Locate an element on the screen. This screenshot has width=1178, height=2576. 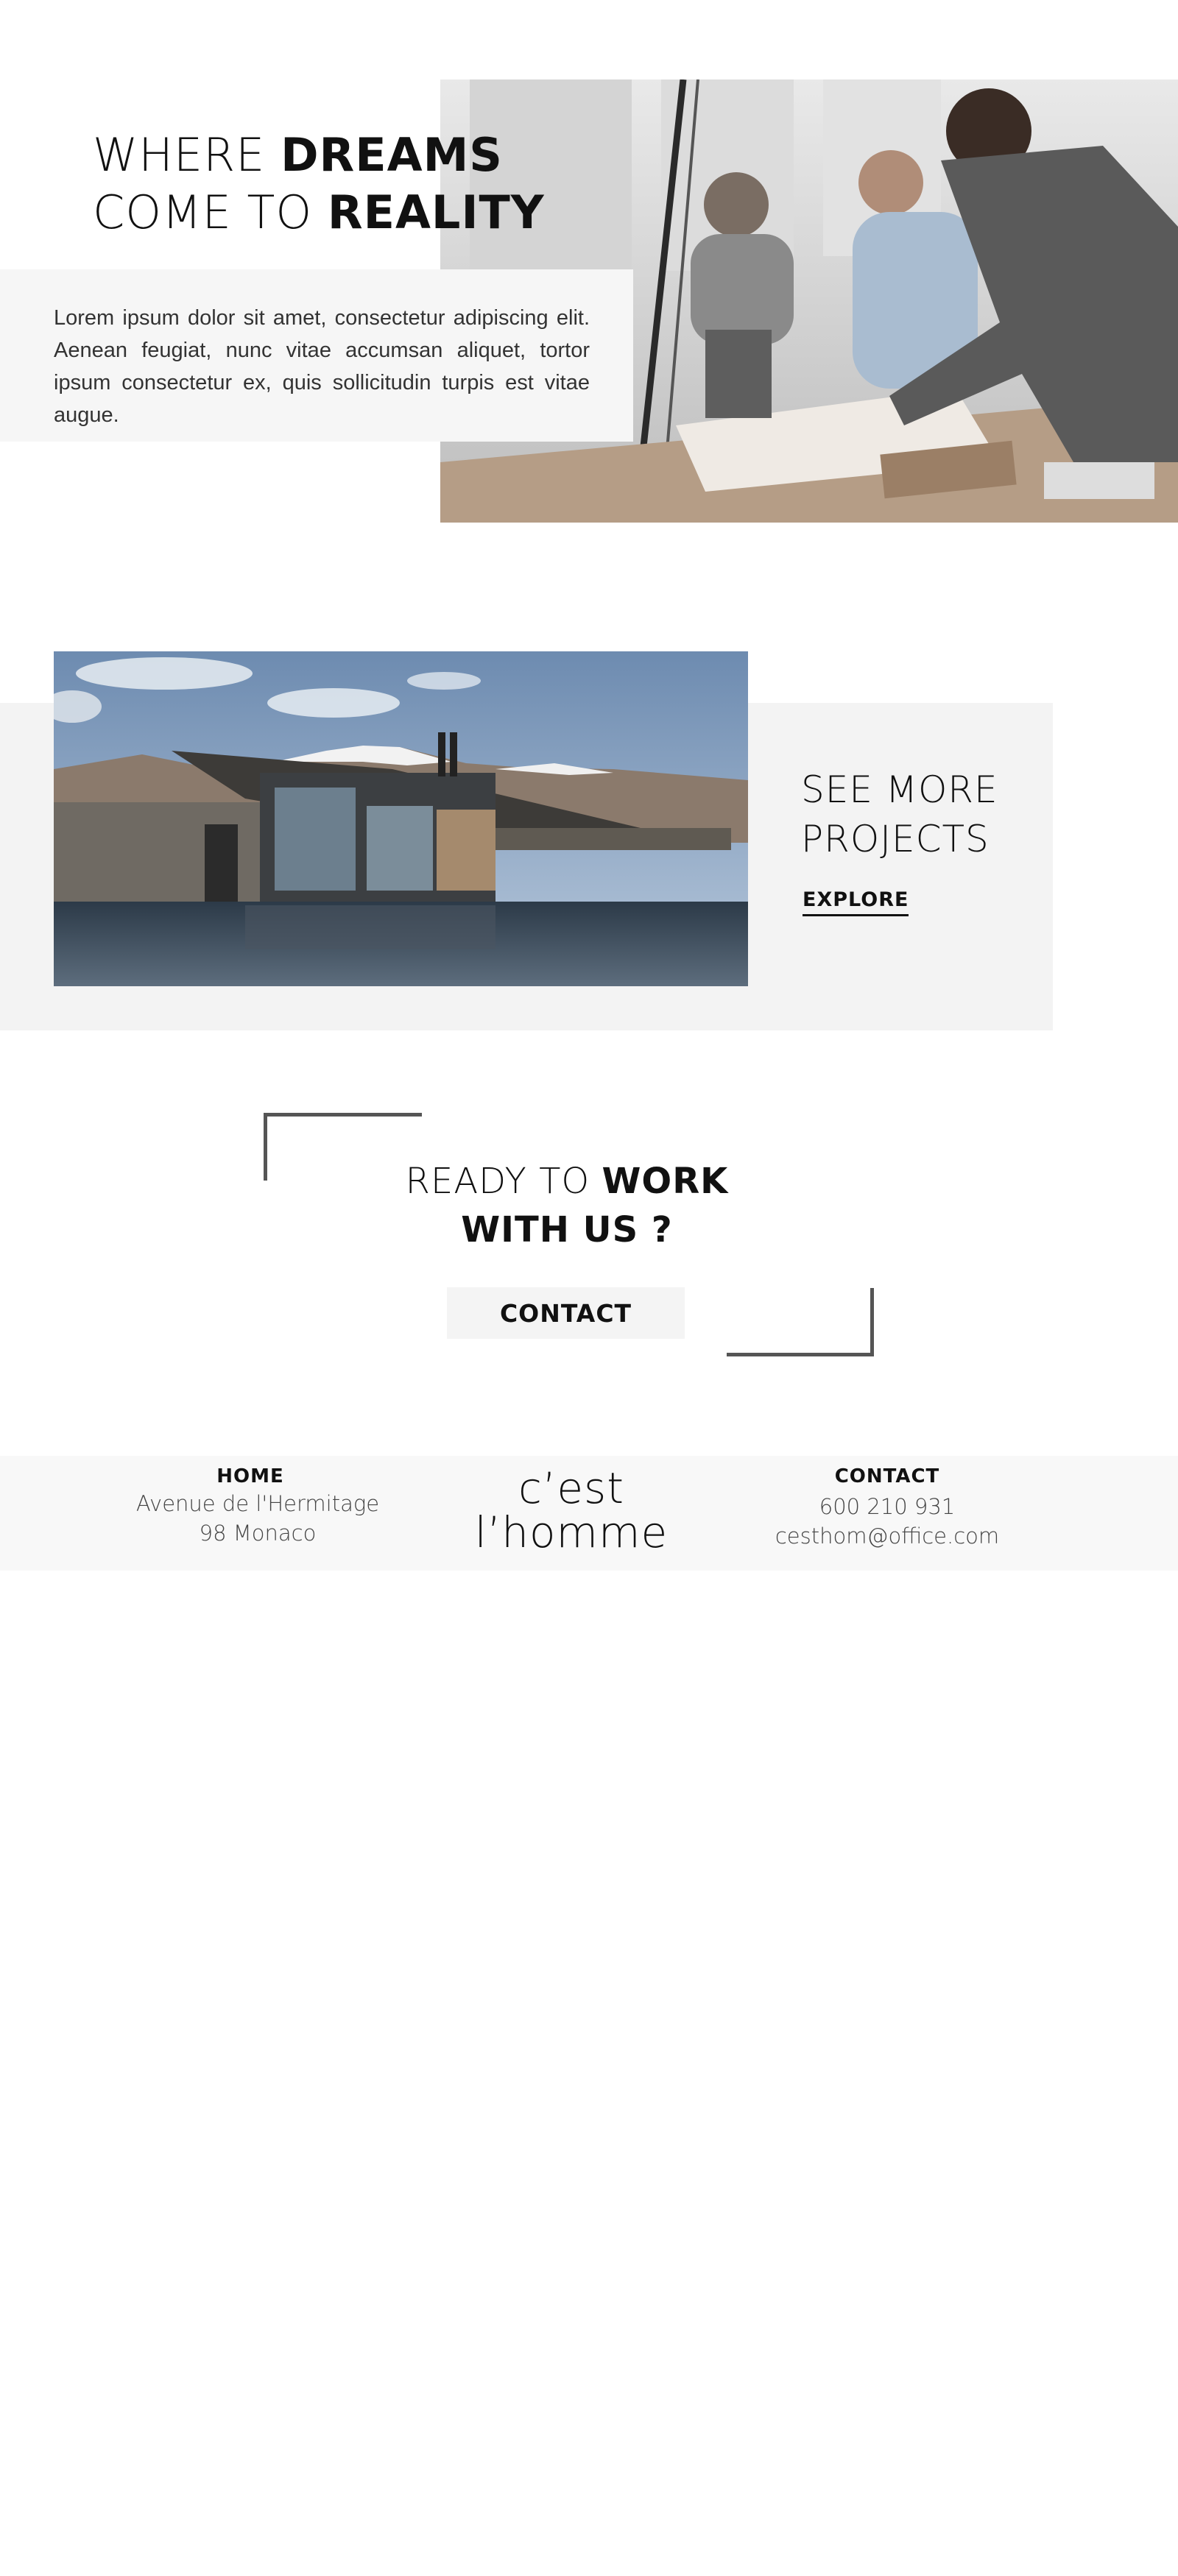
cta-title-thin: READY TO is located at coordinates (503, 1181).